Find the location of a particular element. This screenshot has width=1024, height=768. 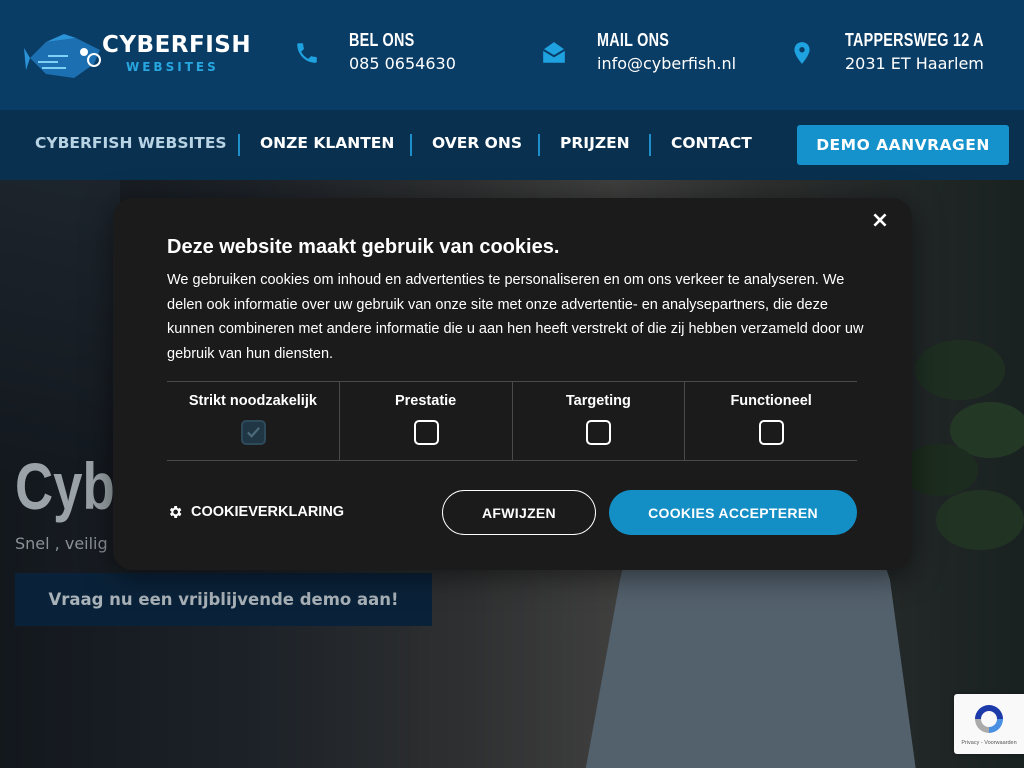

cookie-category-label: Strikt noodzakelijk is located at coordinates (252, 401).